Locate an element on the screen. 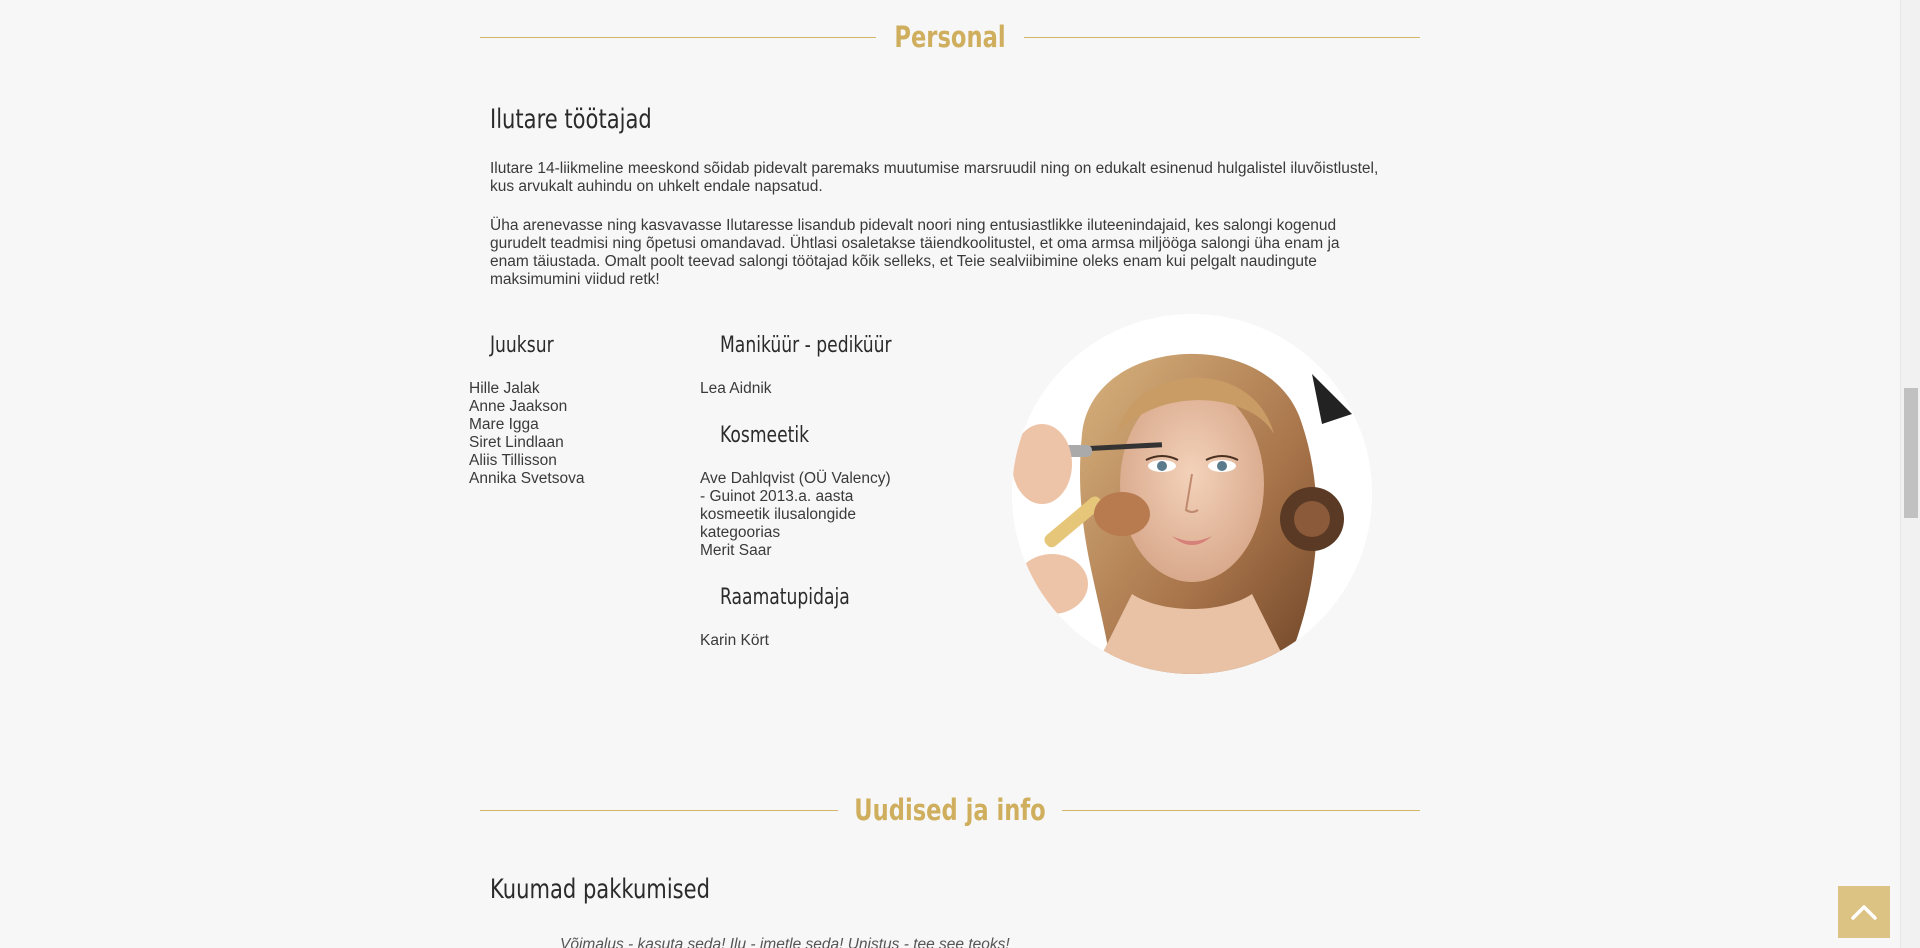 This screenshot has height=948, width=1920. list-item: Lea Aidnik is located at coordinates (736, 388).